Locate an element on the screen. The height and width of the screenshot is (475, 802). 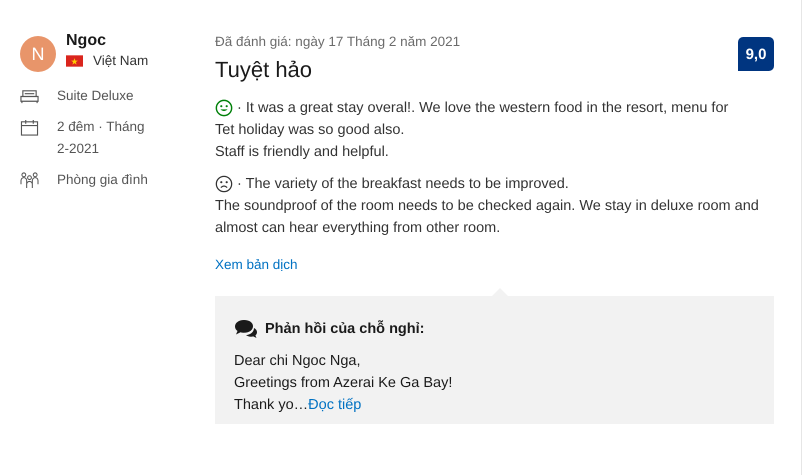
avatar: N is located at coordinates (38, 54).